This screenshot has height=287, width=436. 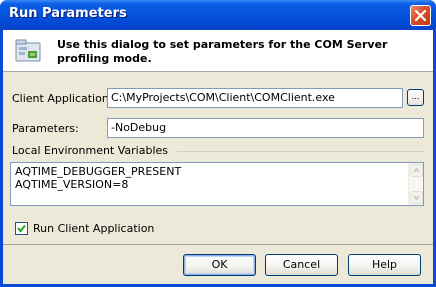 I want to click on help-button: Help, so click(x=384, y=265).